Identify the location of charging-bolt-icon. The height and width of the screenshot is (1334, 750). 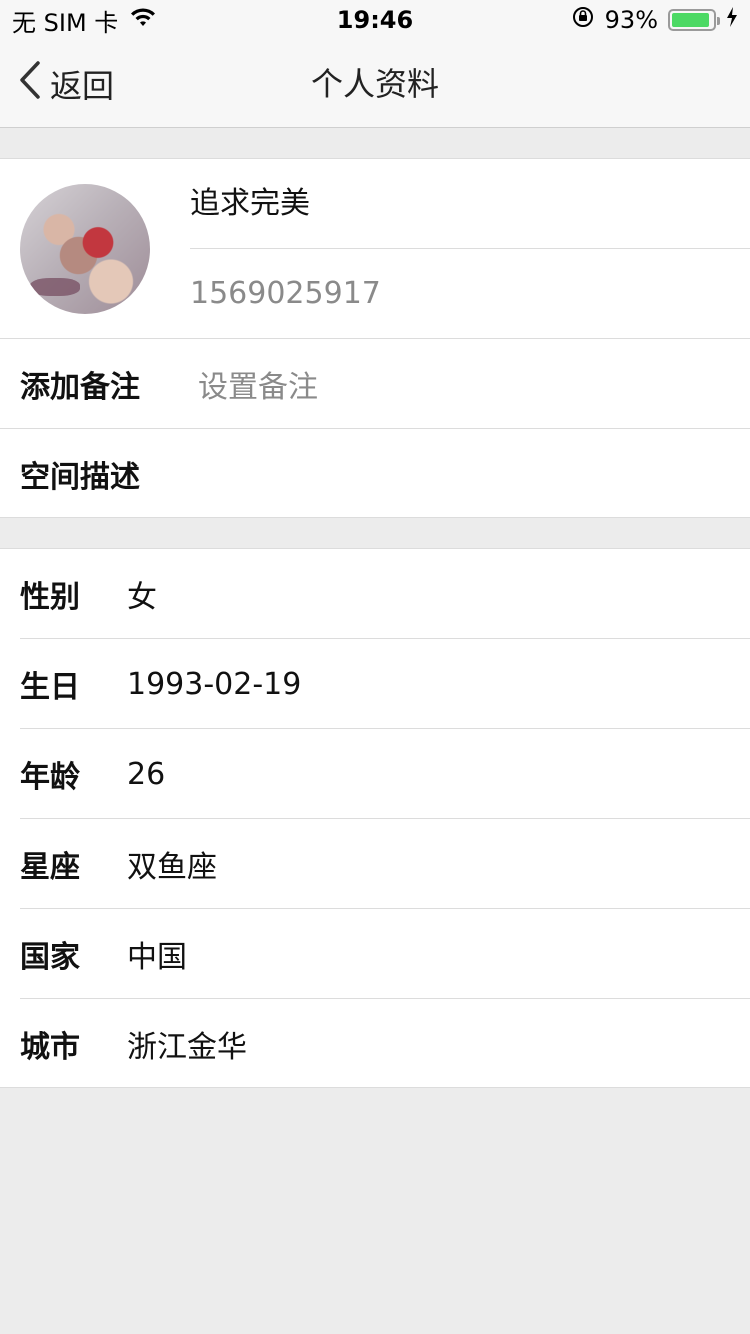
(732, 20).